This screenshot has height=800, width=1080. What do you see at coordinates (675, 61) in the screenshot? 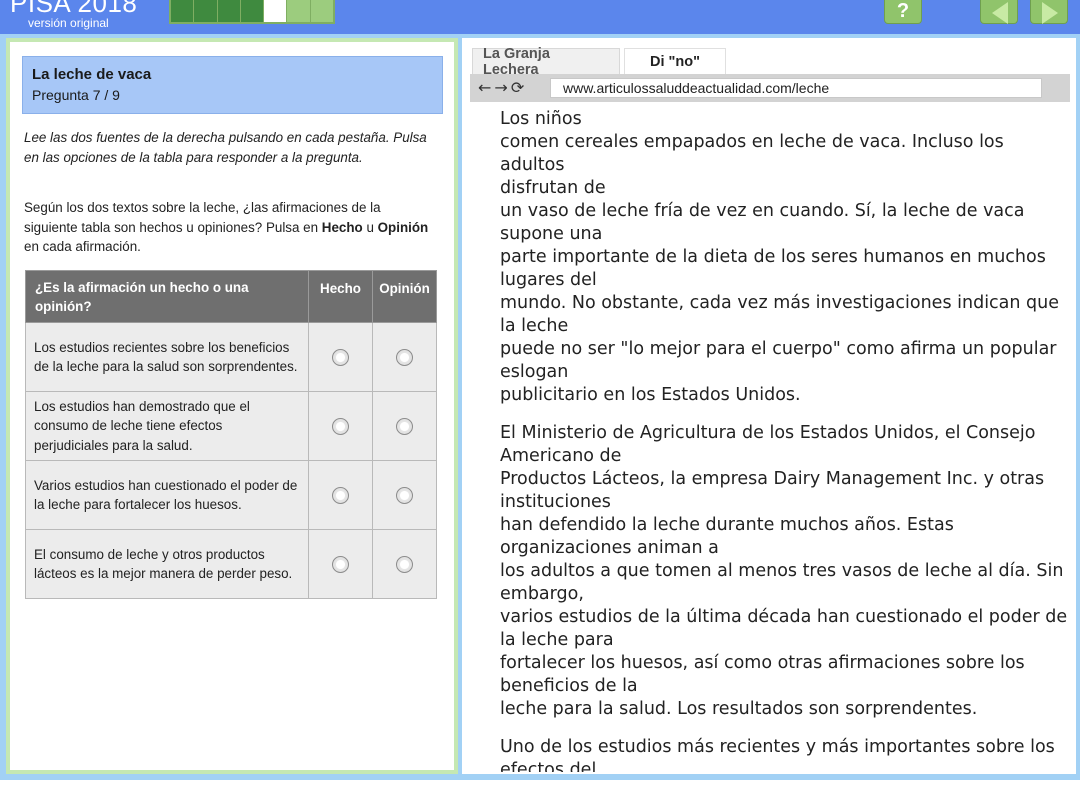
I see `tab-di-no: Di "no"` at bounding box center [675, 61].